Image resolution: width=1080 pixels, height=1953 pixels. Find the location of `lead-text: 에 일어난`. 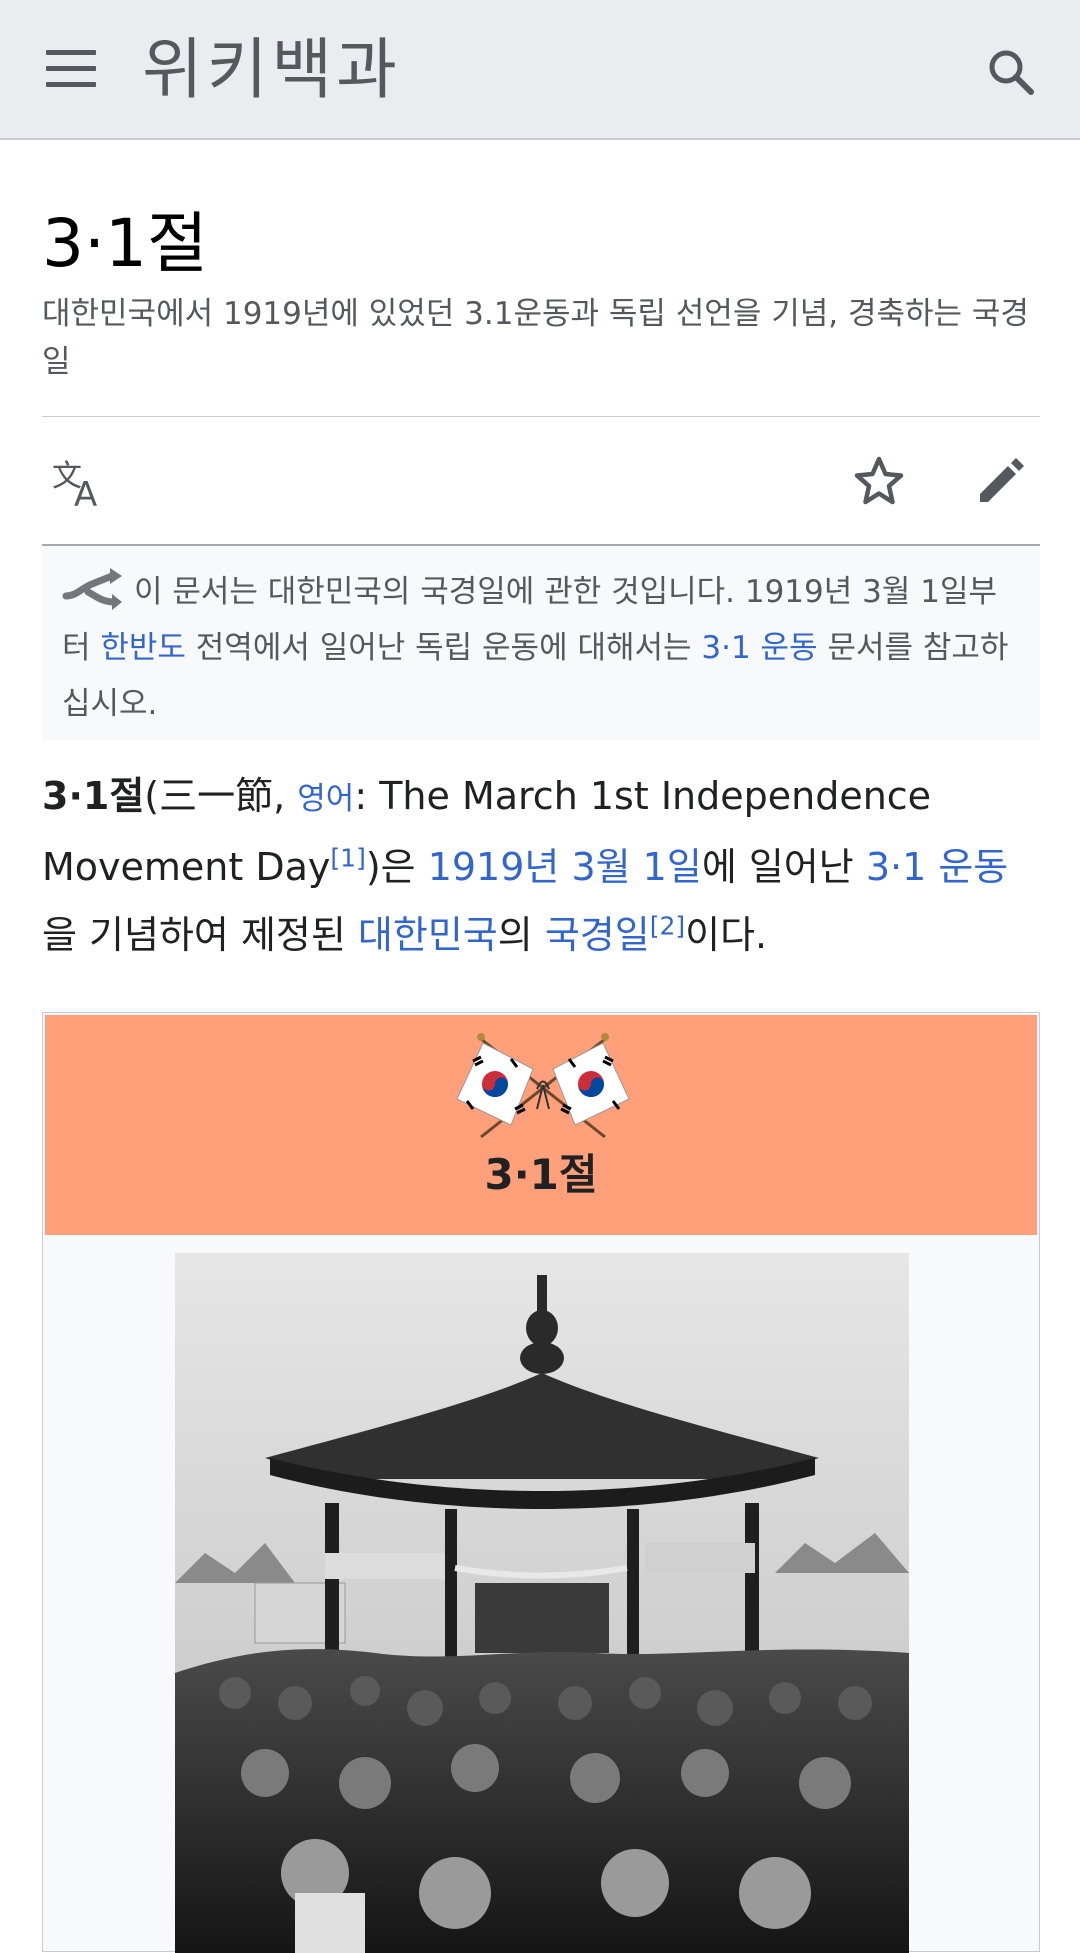

lead-text: 에 일어난 is located at coordinates (783, 867).